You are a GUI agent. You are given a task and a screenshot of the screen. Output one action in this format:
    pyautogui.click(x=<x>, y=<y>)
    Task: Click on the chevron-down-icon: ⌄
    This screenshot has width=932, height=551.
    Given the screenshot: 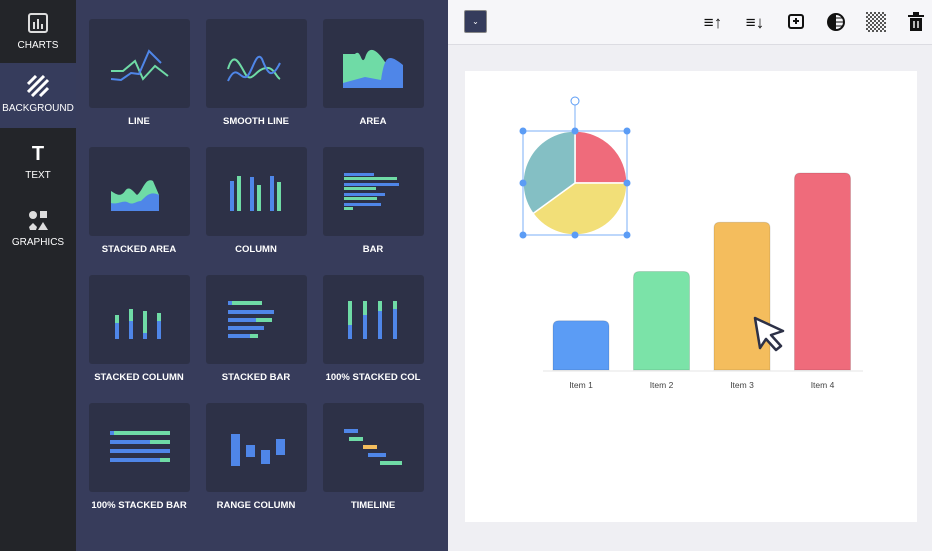 What is the action you would take?
    pyautogui.click(x=475, y=21)
    